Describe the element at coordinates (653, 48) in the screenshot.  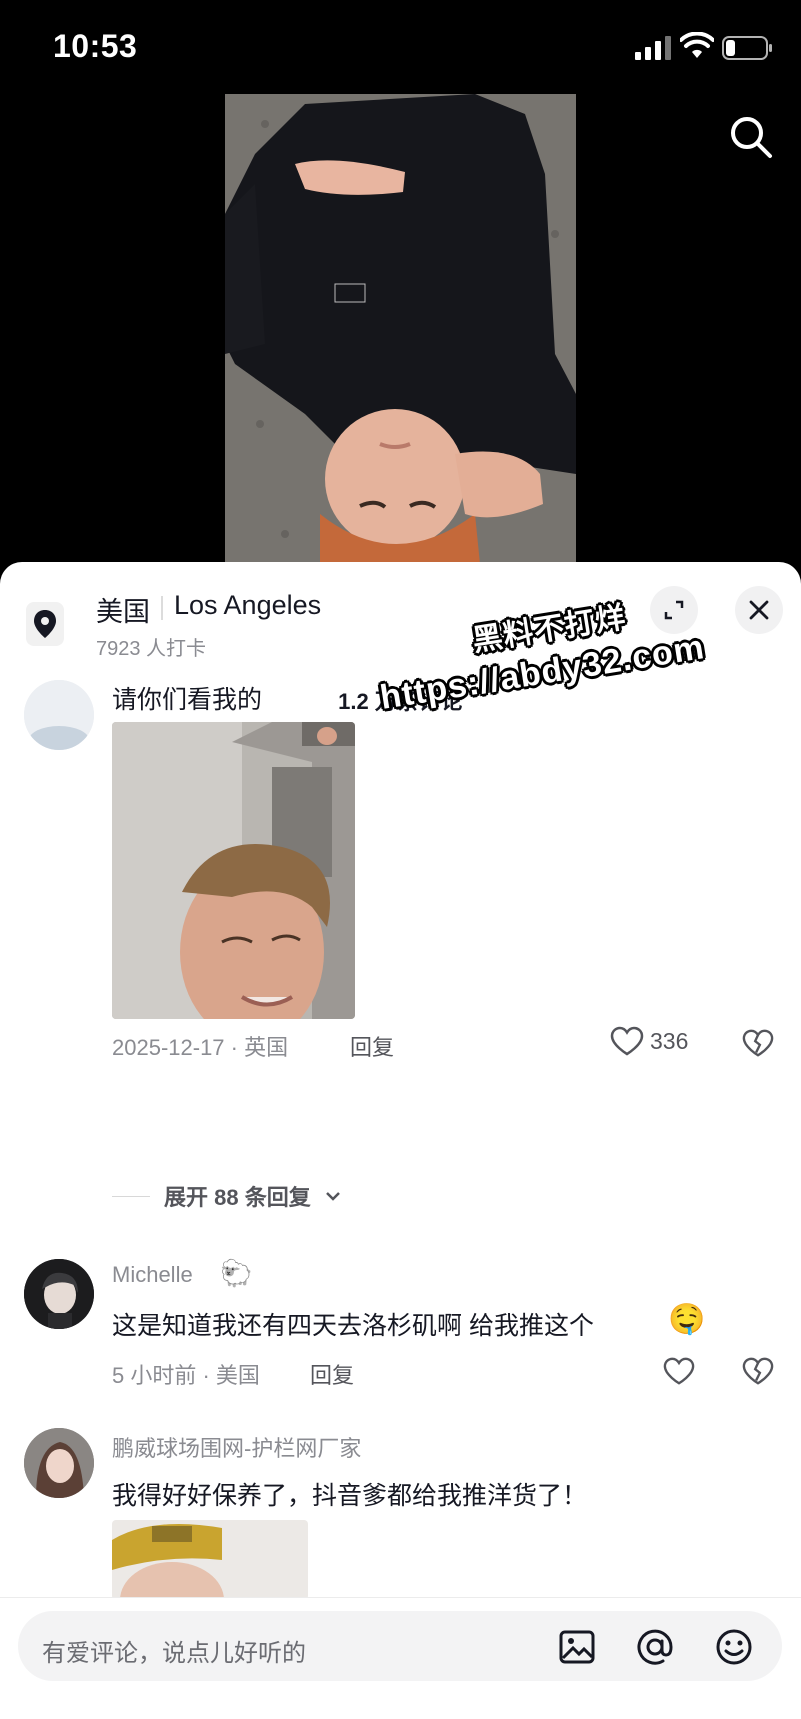
I see `signal-icon` at that location.